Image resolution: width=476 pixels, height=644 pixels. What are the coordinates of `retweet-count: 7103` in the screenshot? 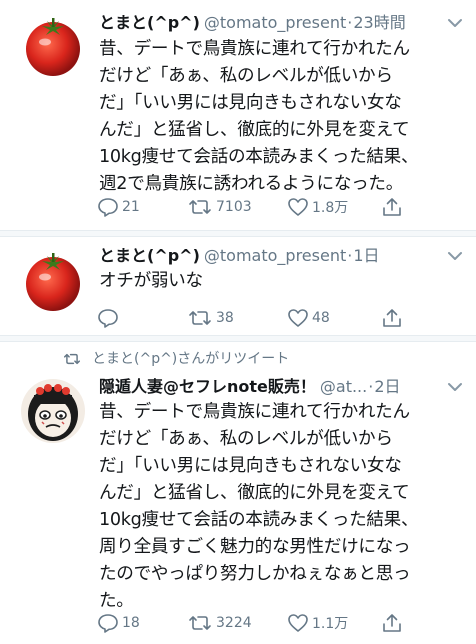 It's located at (234, 207).